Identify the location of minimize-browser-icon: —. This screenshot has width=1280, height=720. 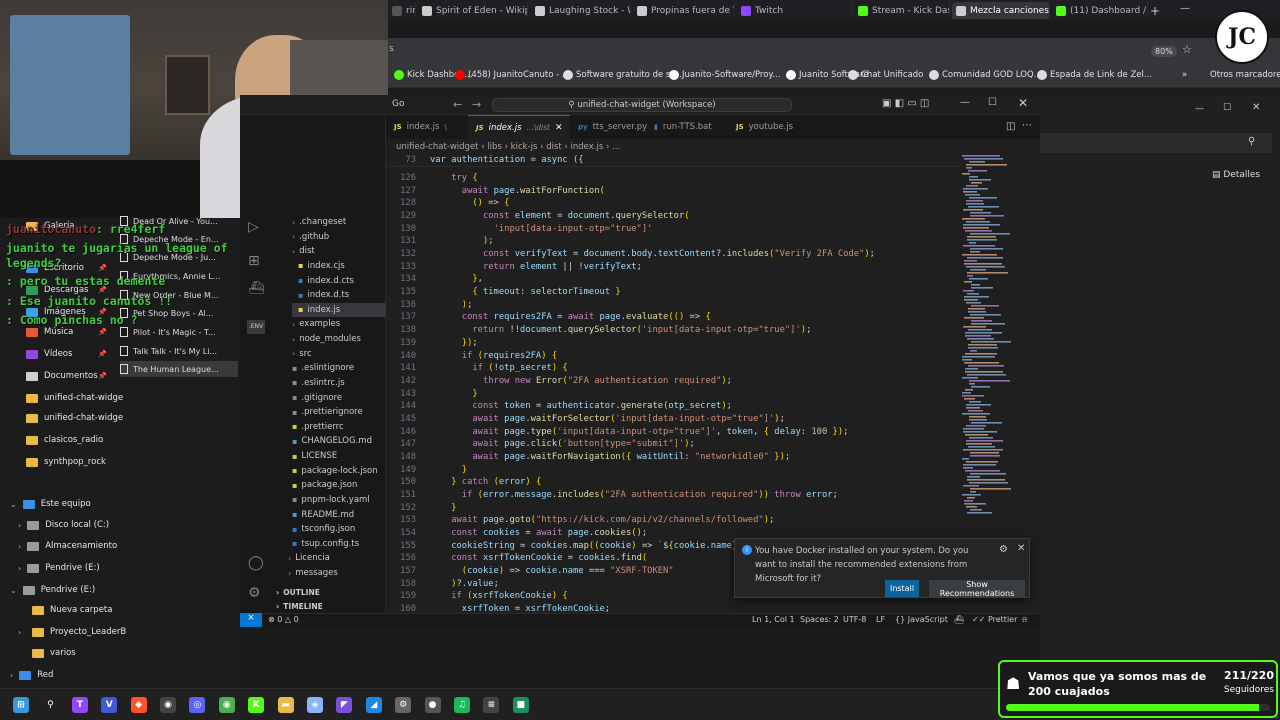
(1185, 8).